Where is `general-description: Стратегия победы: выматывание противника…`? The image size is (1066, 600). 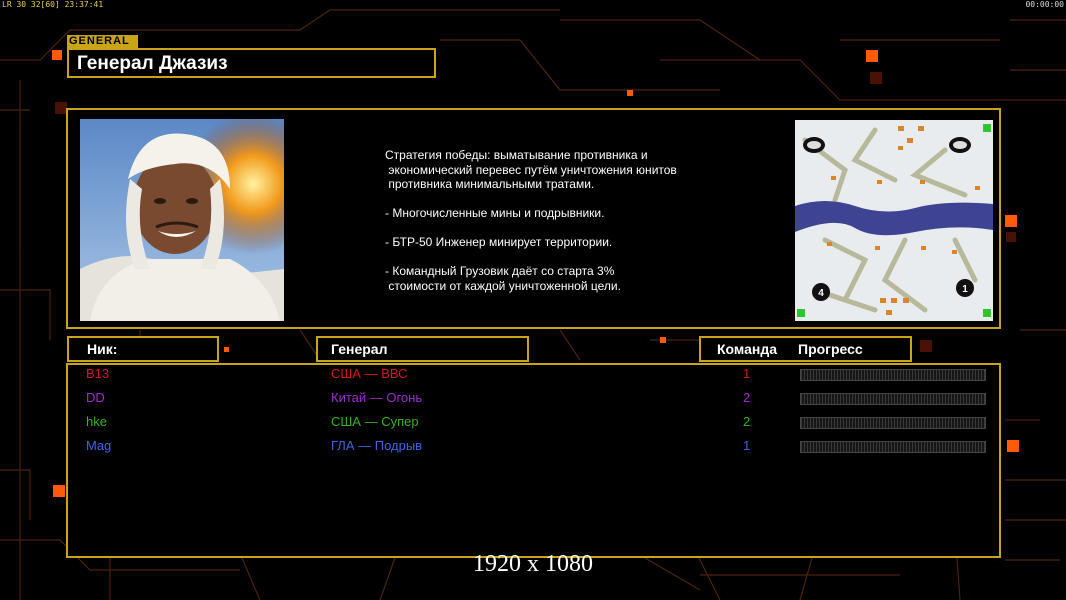
general-description: Стратегия победы: выматывание противника… is located at coordinates (531, 220).